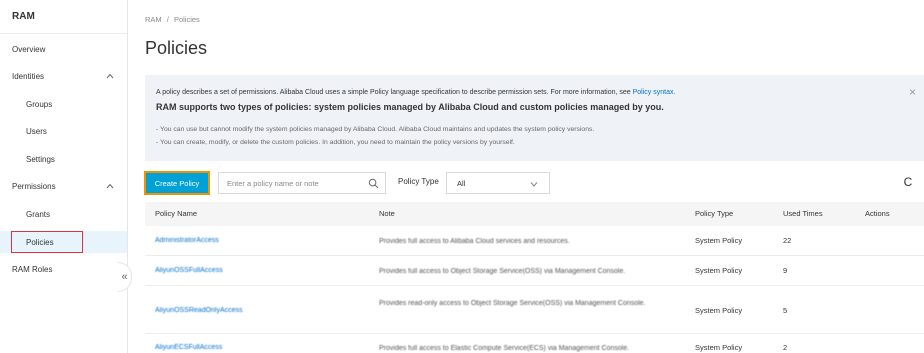 The width and height of the screenshot is (924, 353). Describe the element at coordinates (803, 213) in the screenshot. I see `column-header: Used Times` at that location.